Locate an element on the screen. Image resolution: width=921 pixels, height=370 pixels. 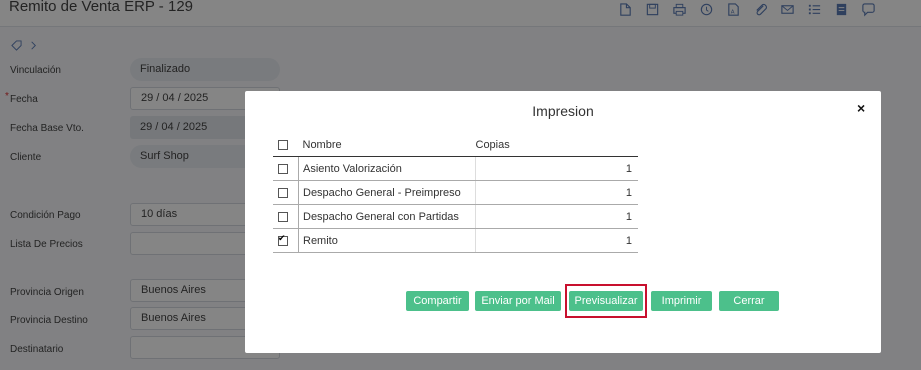
close-icon: × is located at coordinates (861, 108).